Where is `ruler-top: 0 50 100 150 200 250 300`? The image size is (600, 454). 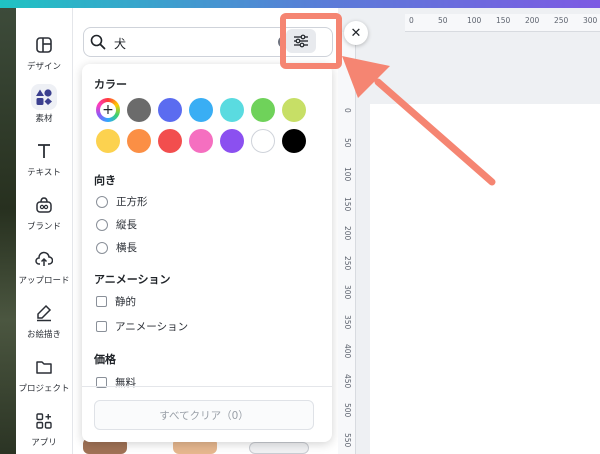 ruler-top: 0 50 100 150 200 250 300 is located at coordinates (502, 23).